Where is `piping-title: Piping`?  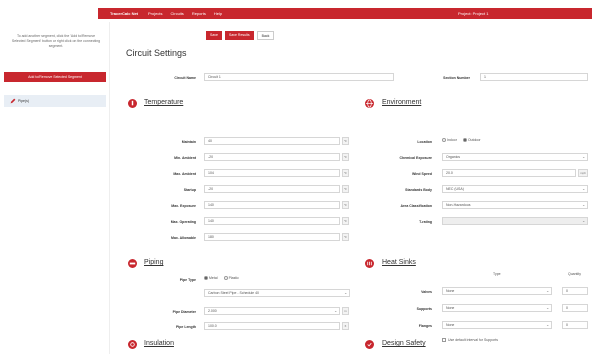
piping-title: Piping is located at coordinates (154, 262).